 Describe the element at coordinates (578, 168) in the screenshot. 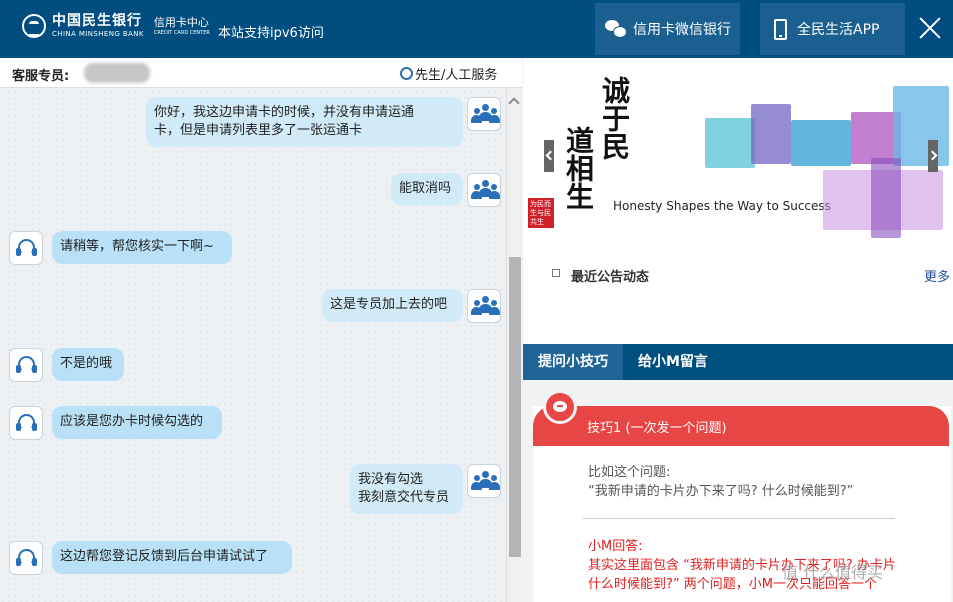

I see `calligraphy-text-2: 道相生` at that location.